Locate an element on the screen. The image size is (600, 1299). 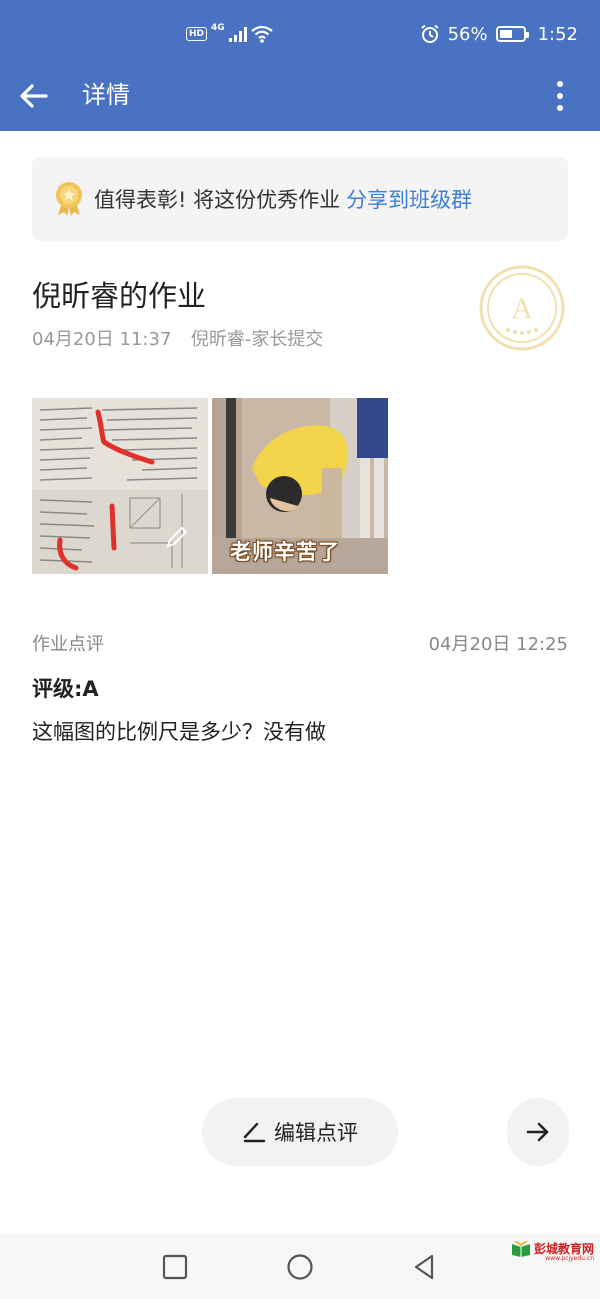
review-comment: 这幅图的比例尺是多少？没有做 is located at coordinates (179, 732).